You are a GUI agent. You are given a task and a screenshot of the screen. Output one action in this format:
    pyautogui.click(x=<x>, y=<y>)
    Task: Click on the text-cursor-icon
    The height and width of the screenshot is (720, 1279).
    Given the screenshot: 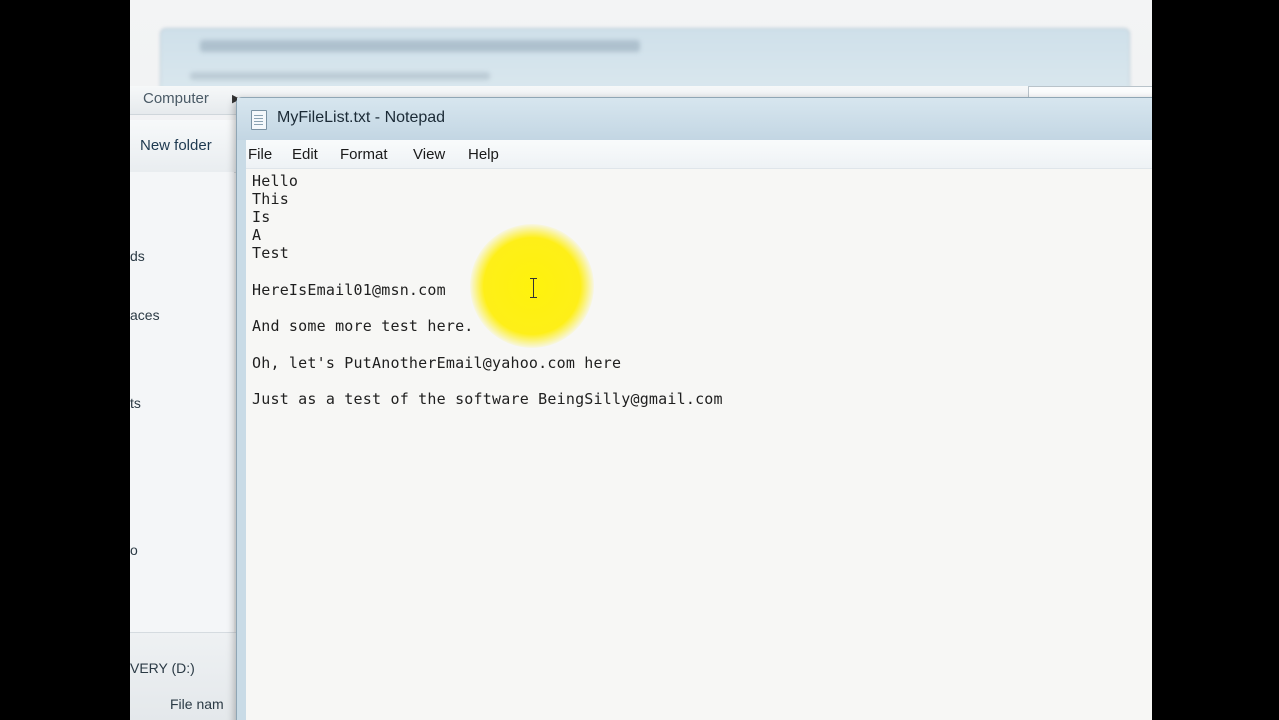 What is the action you would take?
    pyautogui.click(x=533, y=288)
    